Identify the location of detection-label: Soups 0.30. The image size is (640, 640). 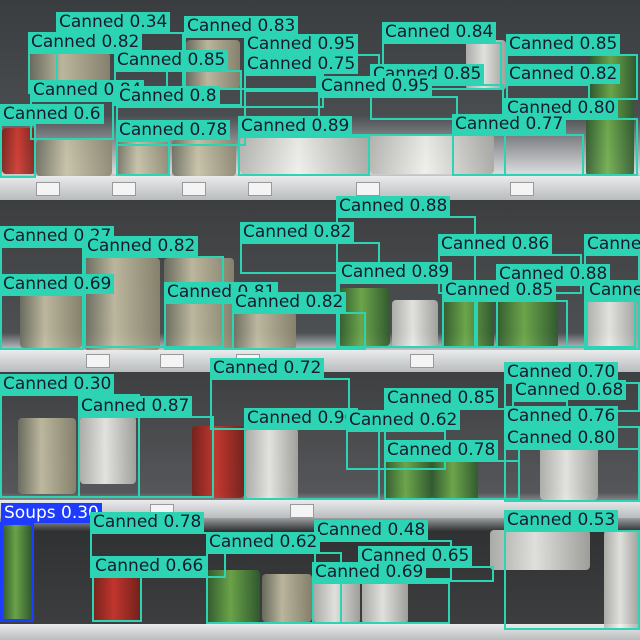
(51, 513).